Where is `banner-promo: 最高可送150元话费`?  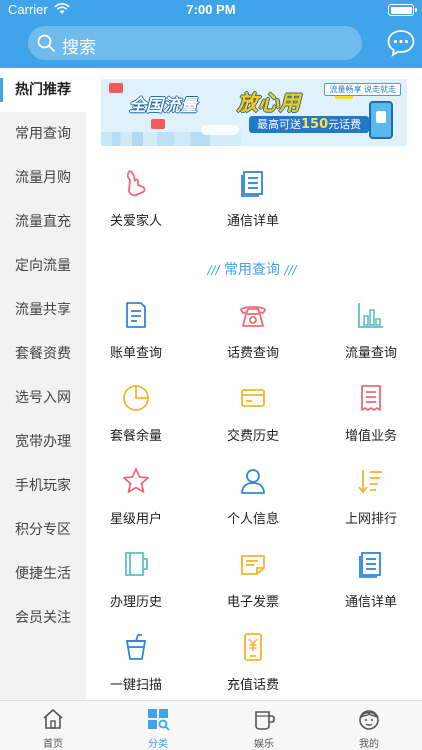 banner-promo: 最高可送150元话费 is located at coordinates (309, 124).